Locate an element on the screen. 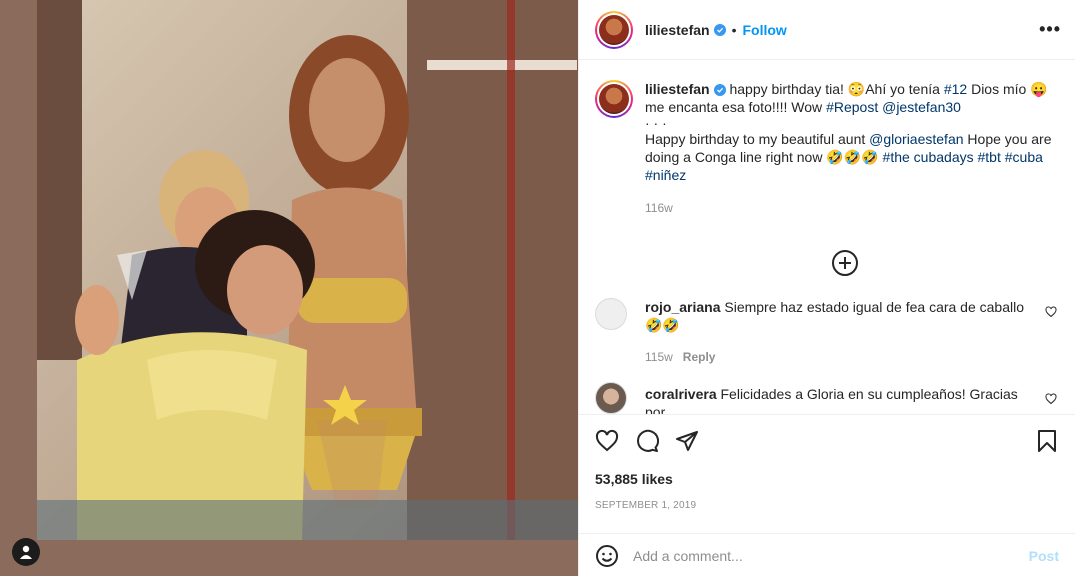  share-icon is located at coordinates (687, 441).